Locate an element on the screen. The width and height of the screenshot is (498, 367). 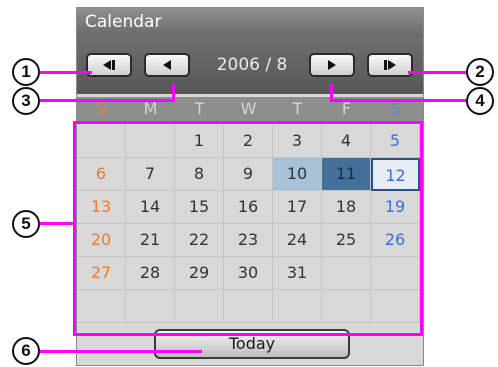
arrow-left-icon is located at coordinates (167, 65).